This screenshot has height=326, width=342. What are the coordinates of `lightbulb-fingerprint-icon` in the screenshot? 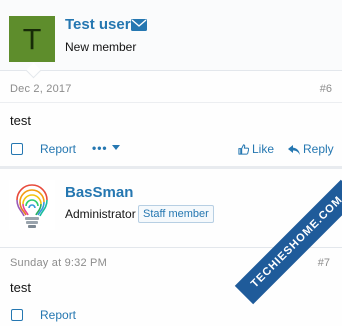 It's located at (32, 206).